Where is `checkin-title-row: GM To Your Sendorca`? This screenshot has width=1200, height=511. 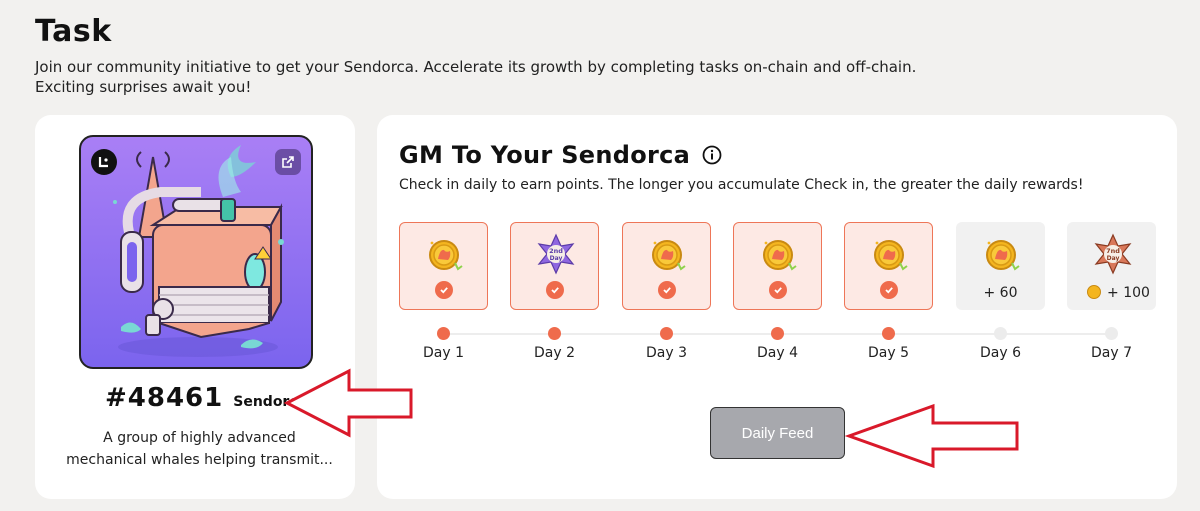 checkin-title-row: GM To Your Sendorca is located at coordinates (560, 155).